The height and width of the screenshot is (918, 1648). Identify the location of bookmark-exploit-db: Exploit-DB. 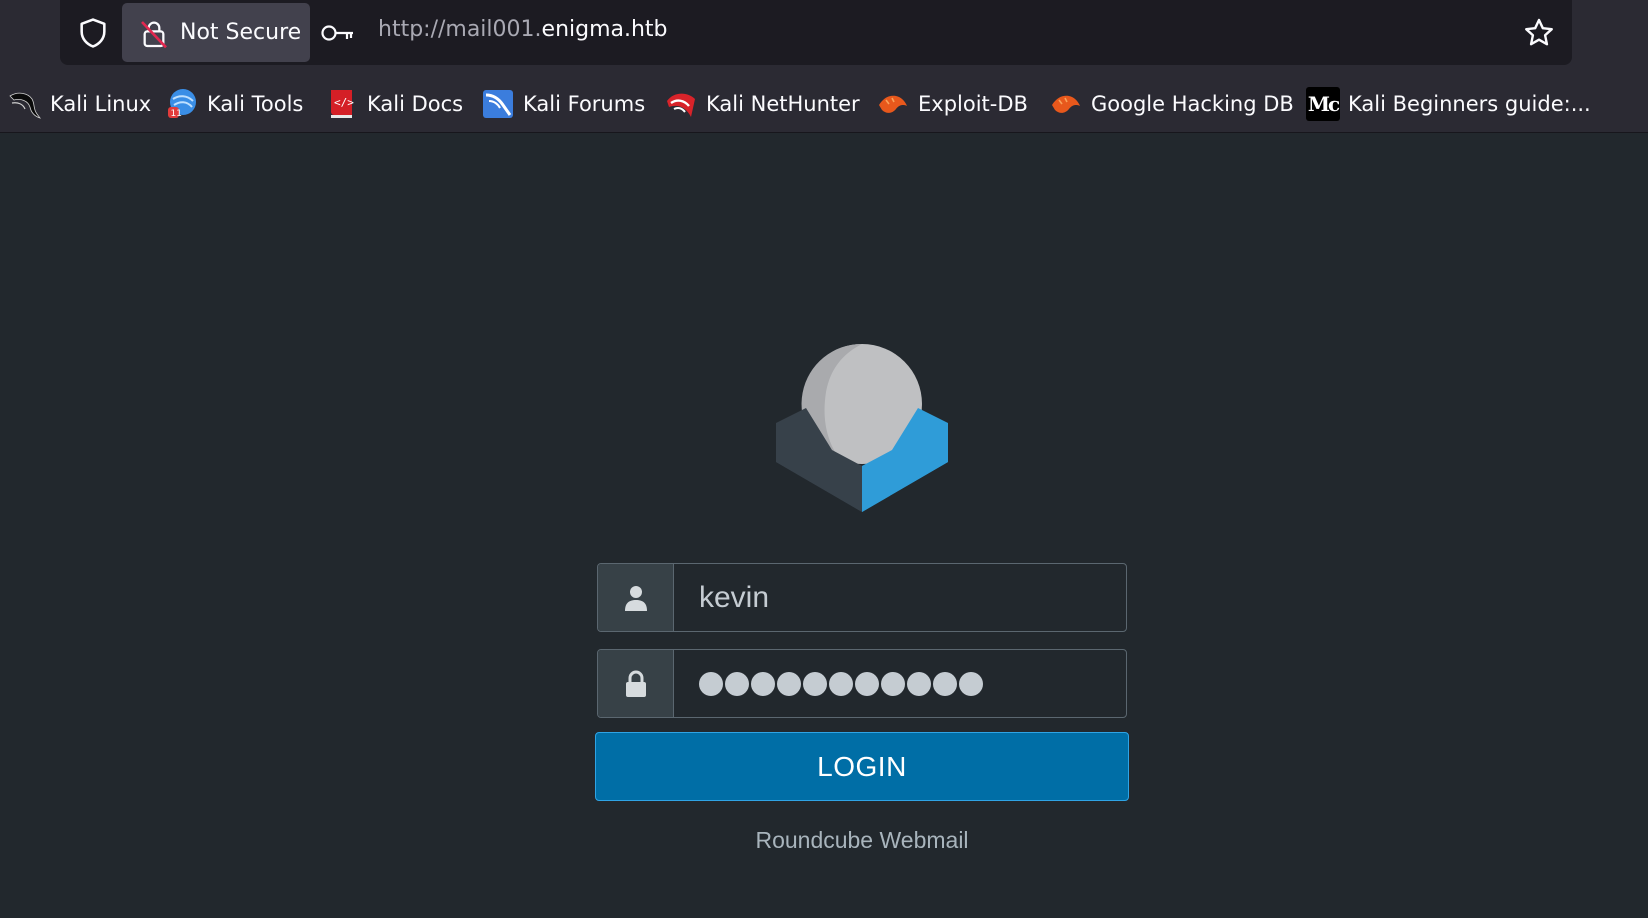
(952, 104).